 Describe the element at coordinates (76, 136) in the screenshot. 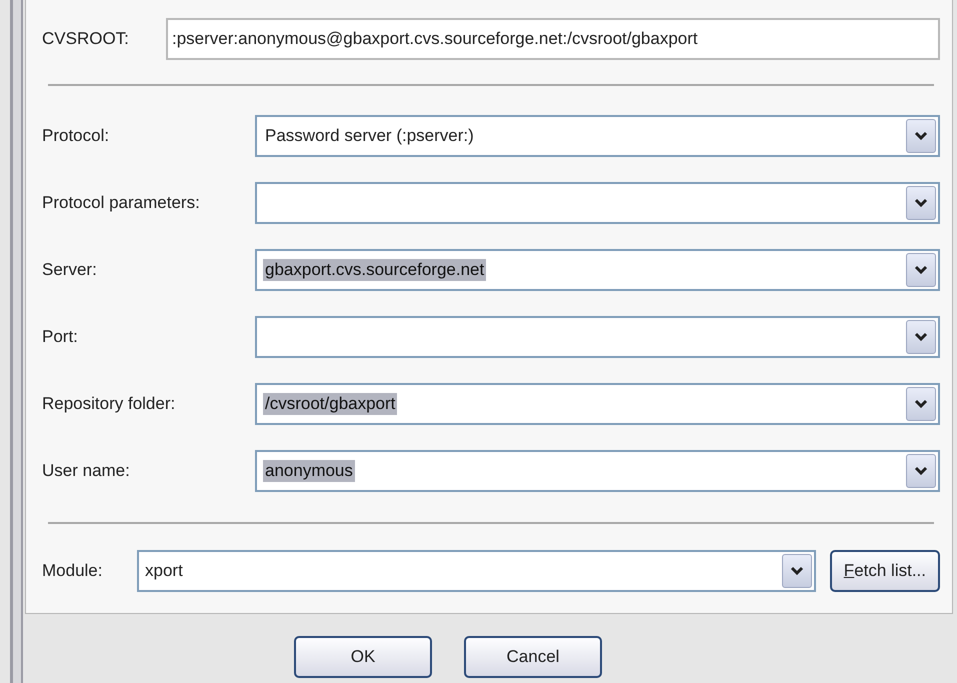

I see `field-label: Protocol:` at that location.